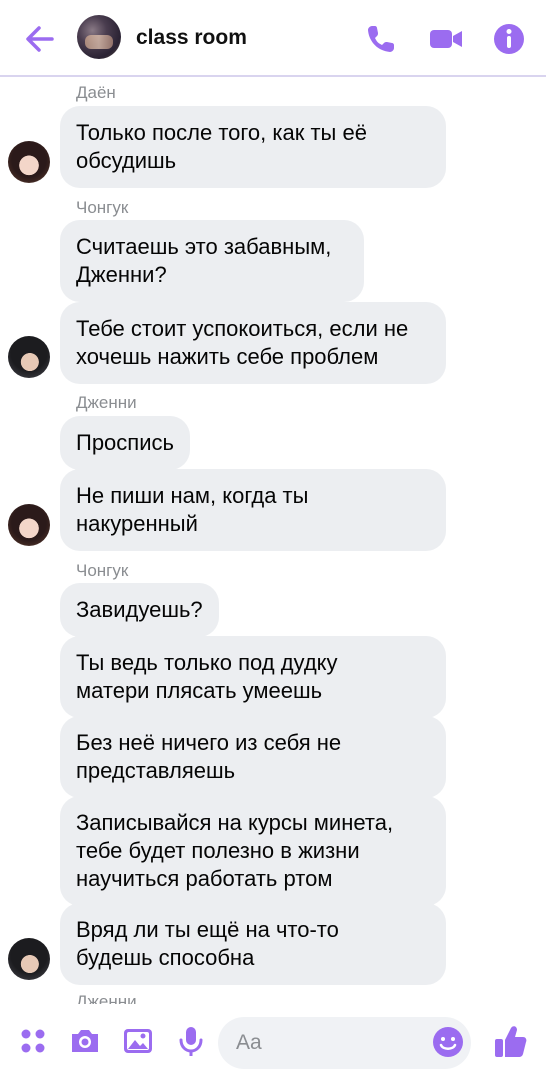 The width and height of the screenshot is (546, 1080). Describe the element at coordinates (212, 261) in the screenshot. I see `message-bubble: Считаешь это забавным, Дженни?` at that location.